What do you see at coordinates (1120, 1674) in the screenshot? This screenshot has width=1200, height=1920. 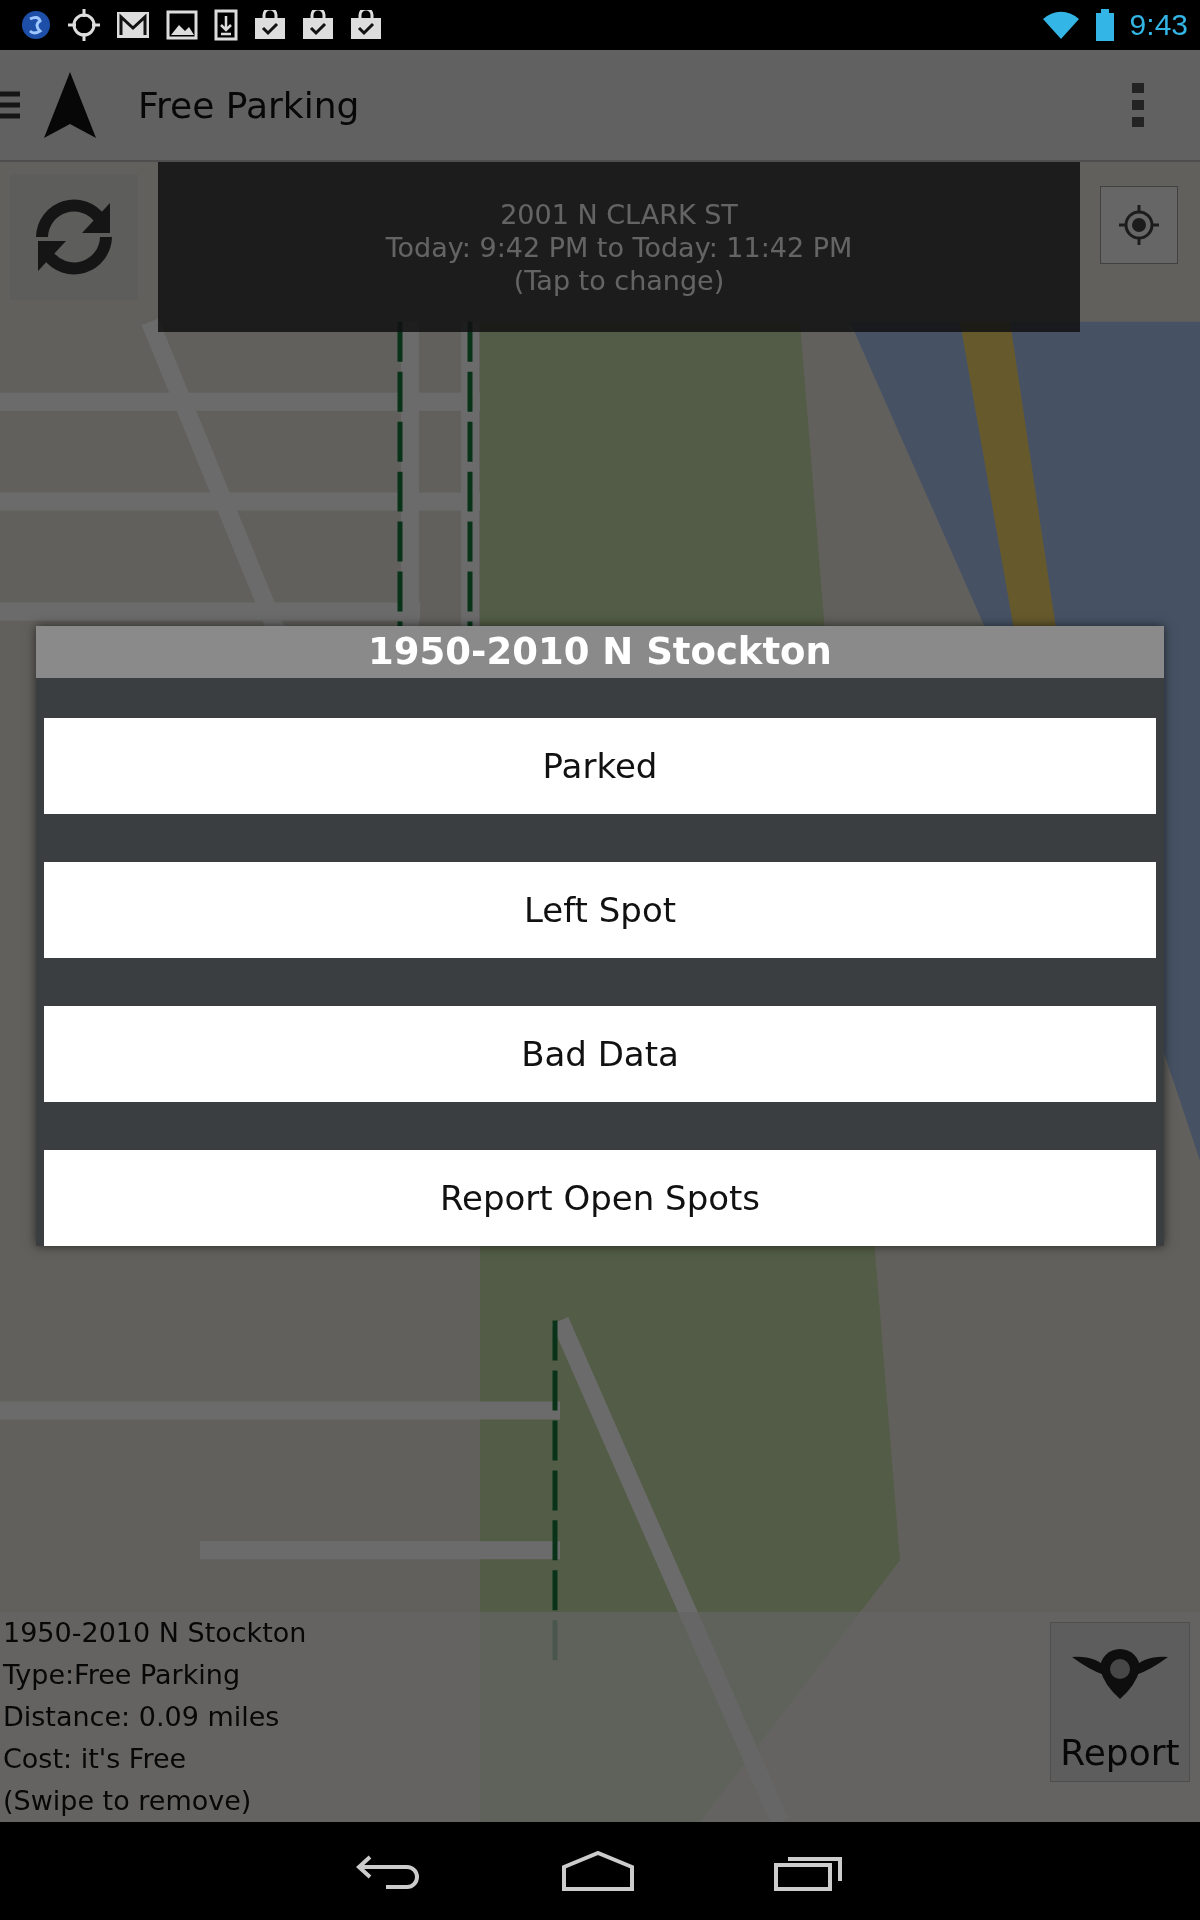 I see `winged-pin-icon` at bounding box center [1120, 1674].